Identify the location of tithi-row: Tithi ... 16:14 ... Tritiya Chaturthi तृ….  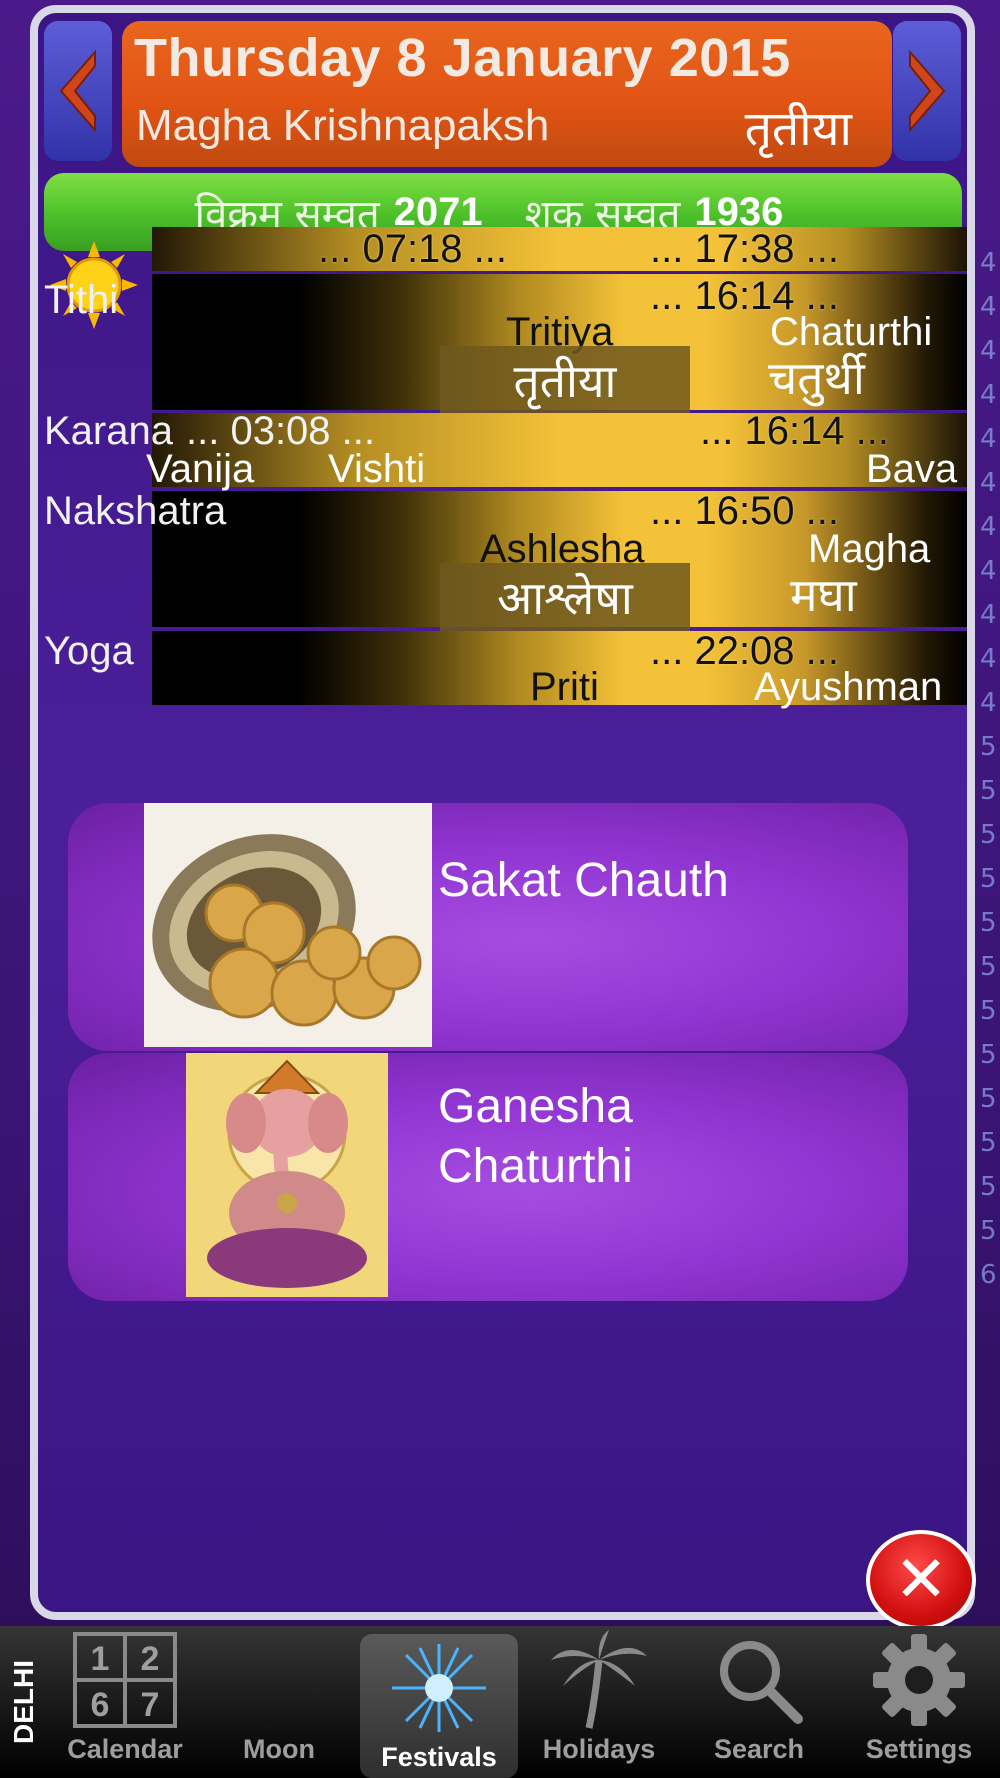
(502, 344).